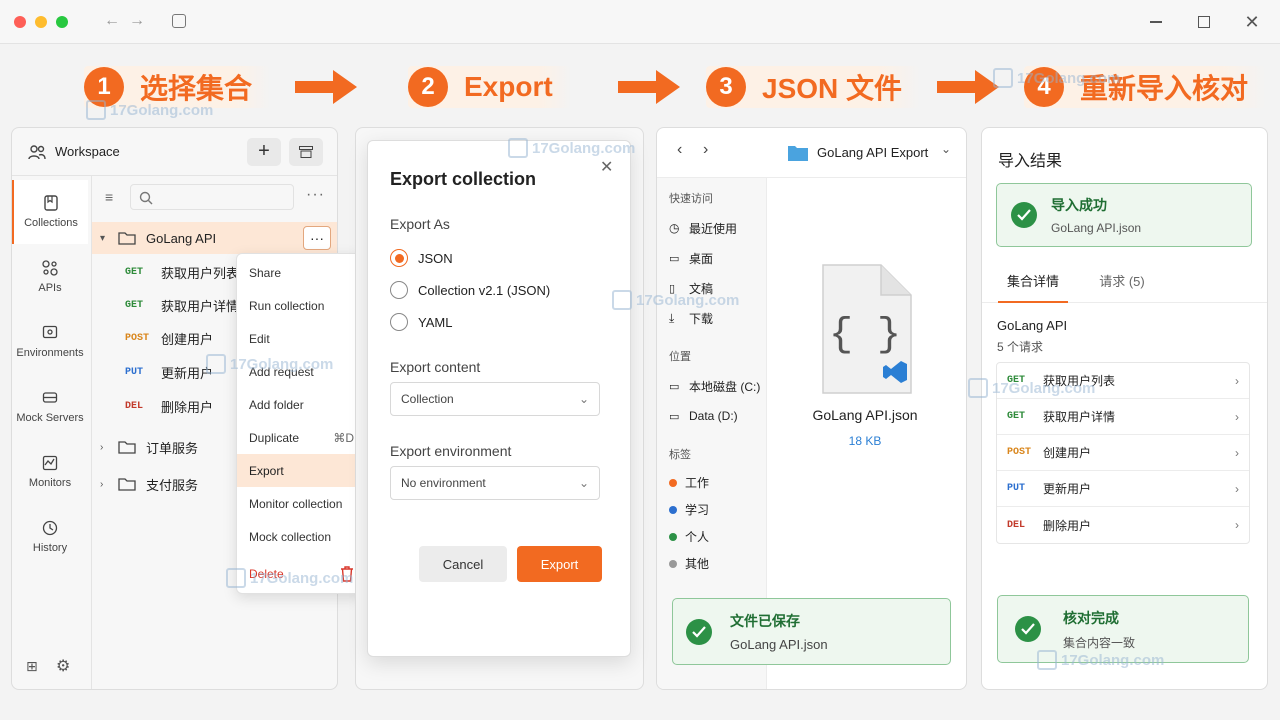 The height and width of the screenshot is (720, 1280). I want to click on minimize-window-button, so click(1156, 22).